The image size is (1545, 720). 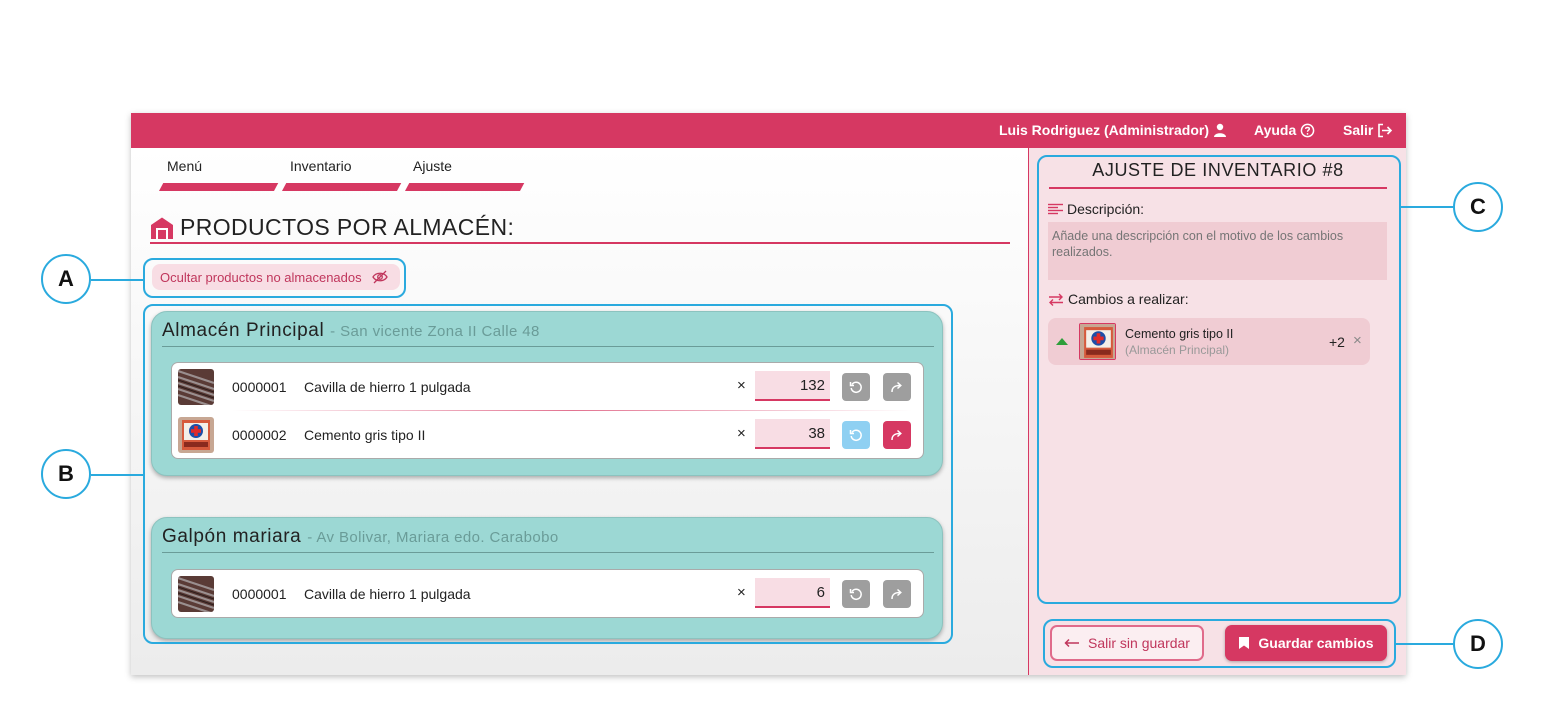 What do you see at coordinates (1104, 130) in the screenshot?
I see `user-name: Luis Rodriguez (Administrador)` at bounding box center [1104, 130].